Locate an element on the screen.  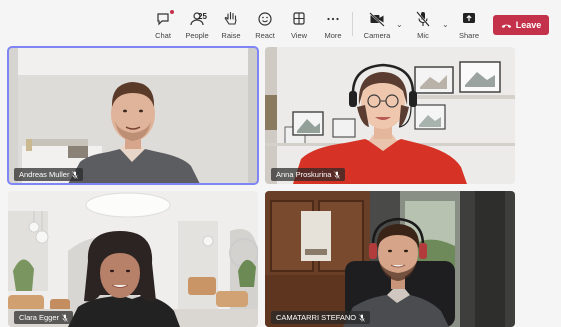
participant-name: Clara Egger is located at coordinates (39, 317).